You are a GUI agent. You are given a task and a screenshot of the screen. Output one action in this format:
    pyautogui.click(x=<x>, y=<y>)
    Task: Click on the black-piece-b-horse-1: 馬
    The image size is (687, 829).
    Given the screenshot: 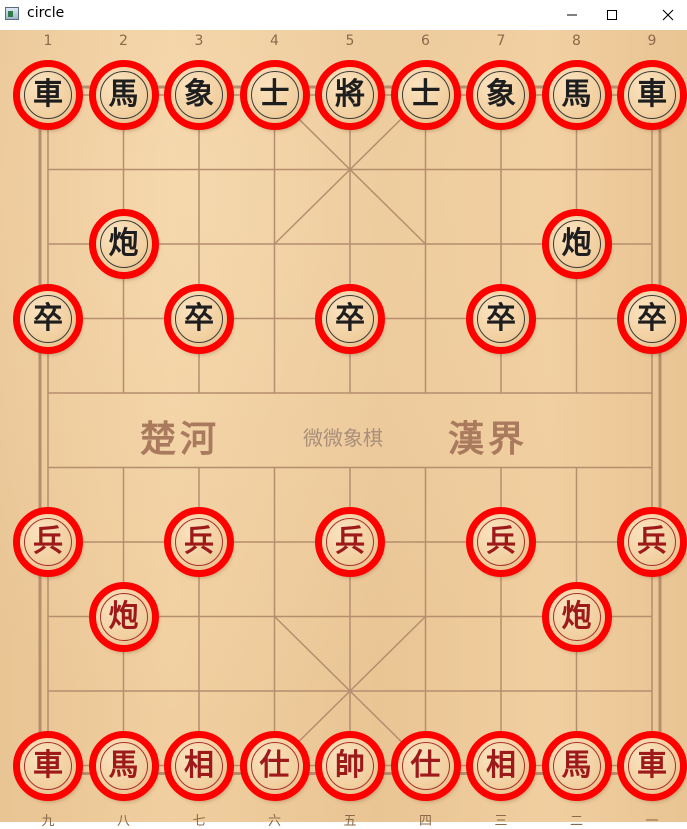 What is the action you would take?
    pyautogui.click(x=123, y=95)
    